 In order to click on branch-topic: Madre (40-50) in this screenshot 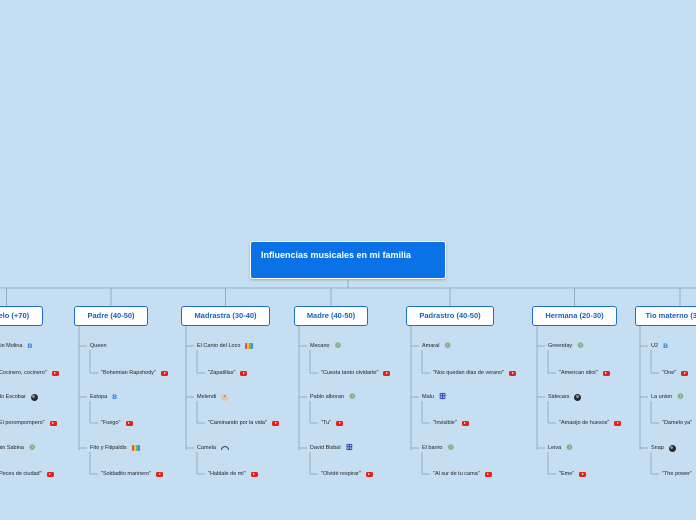, I will do `click(331, 316)`.